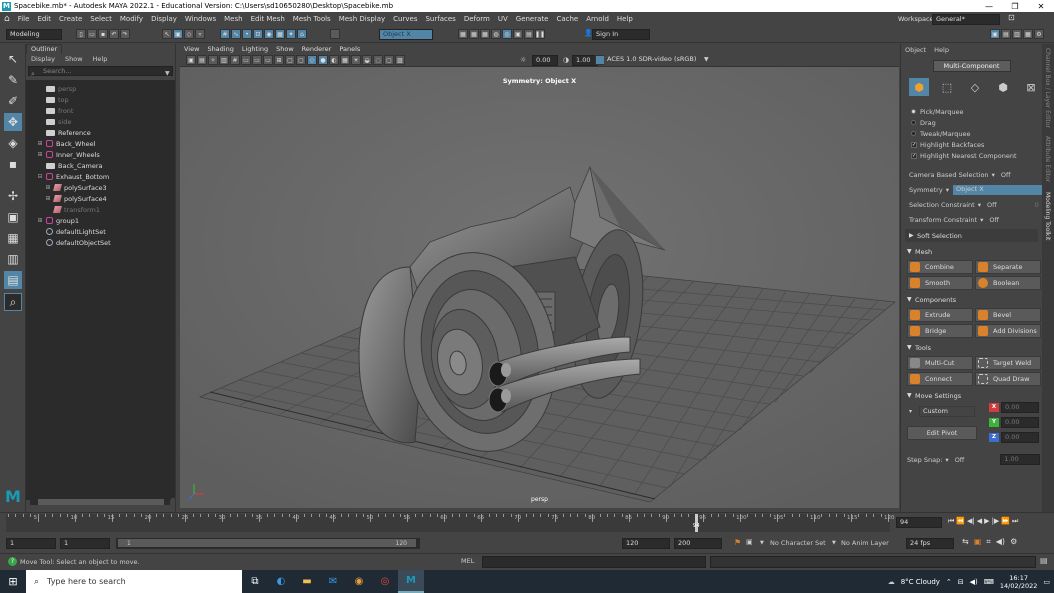 The width and height of the screenshot is (1054, 593). Describe the element at coordinates (98, 132) in the screenshot. I see `outliner-item: Reference` at that location.